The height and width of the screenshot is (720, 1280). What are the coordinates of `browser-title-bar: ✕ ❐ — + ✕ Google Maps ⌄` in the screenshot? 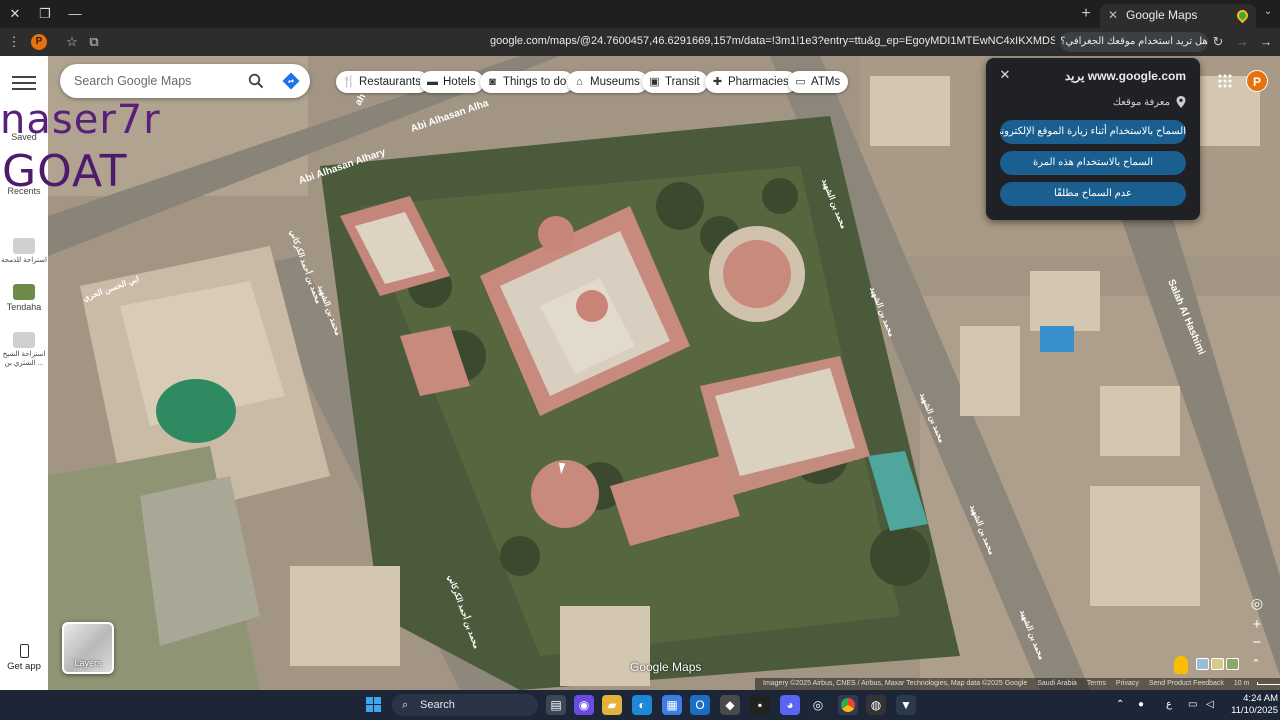 It's located at (640, 14).